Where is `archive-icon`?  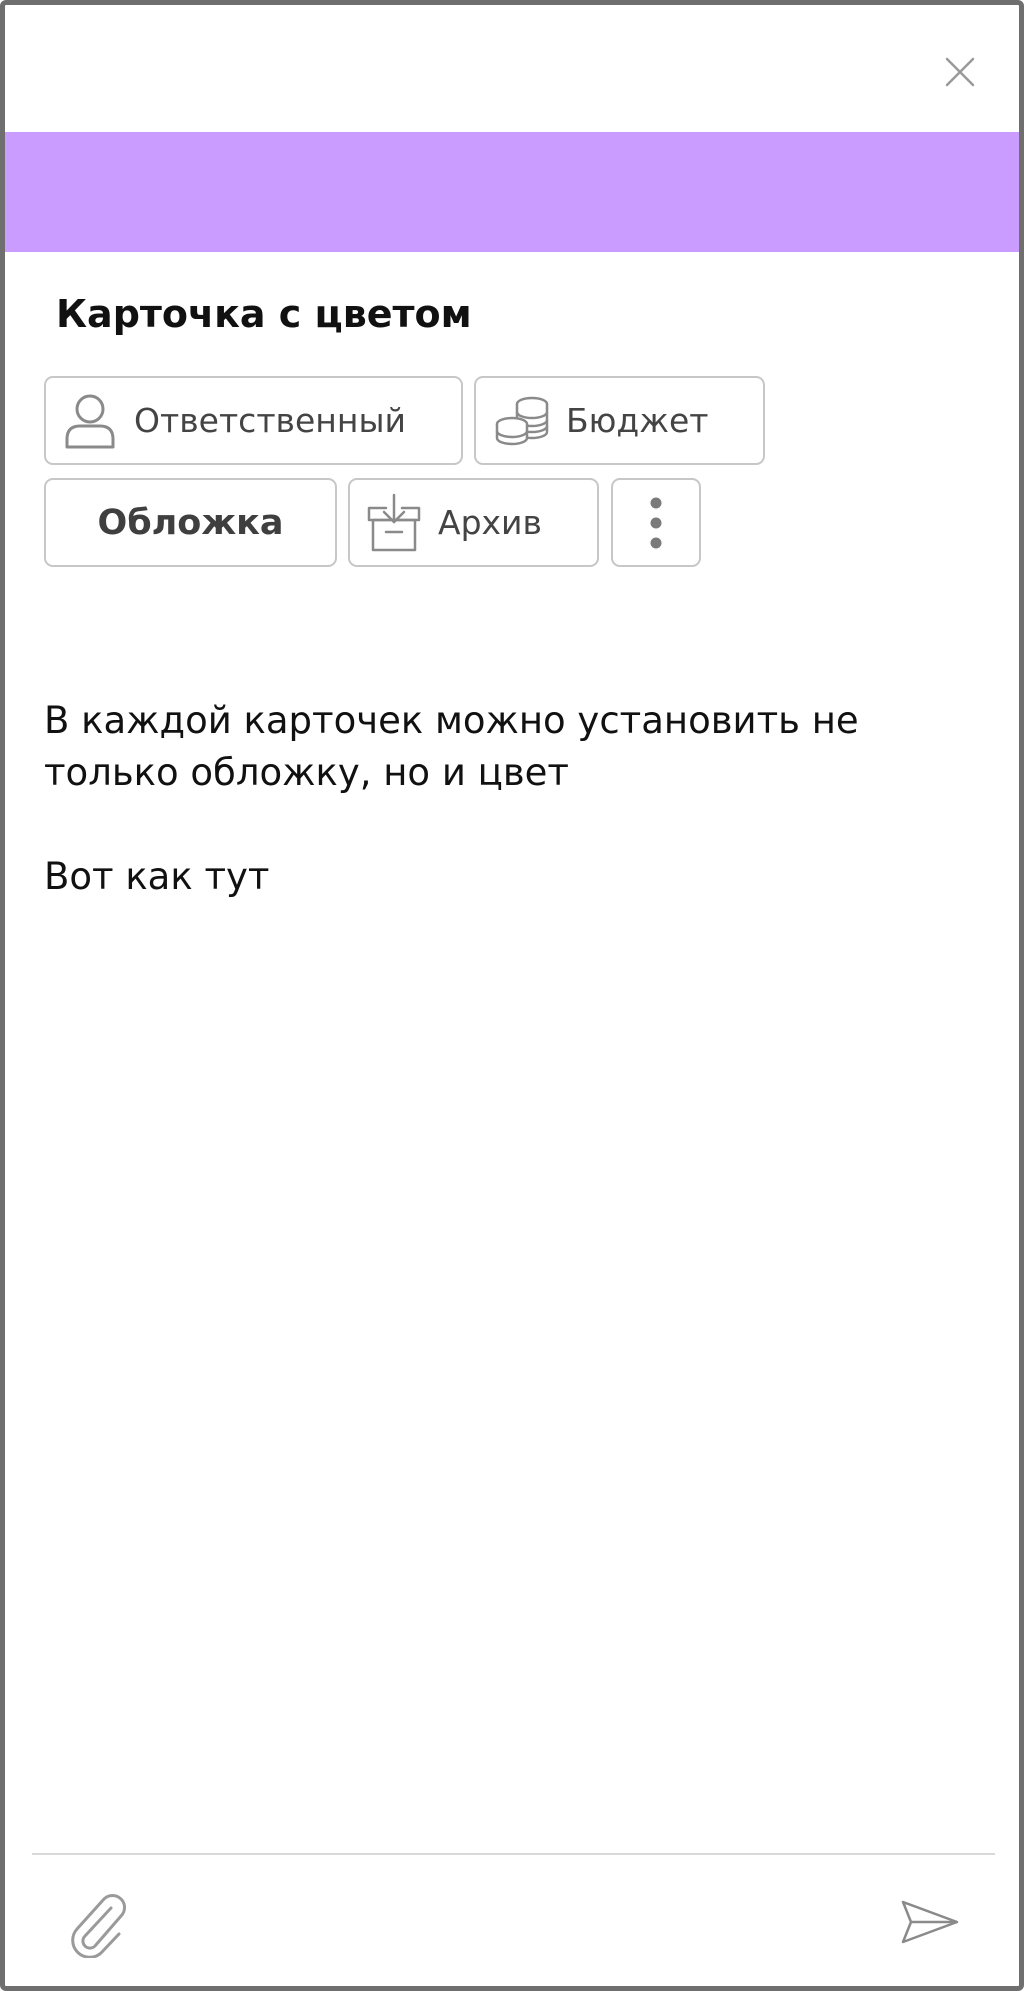
archive-icon is located at coordinates (394, 523).